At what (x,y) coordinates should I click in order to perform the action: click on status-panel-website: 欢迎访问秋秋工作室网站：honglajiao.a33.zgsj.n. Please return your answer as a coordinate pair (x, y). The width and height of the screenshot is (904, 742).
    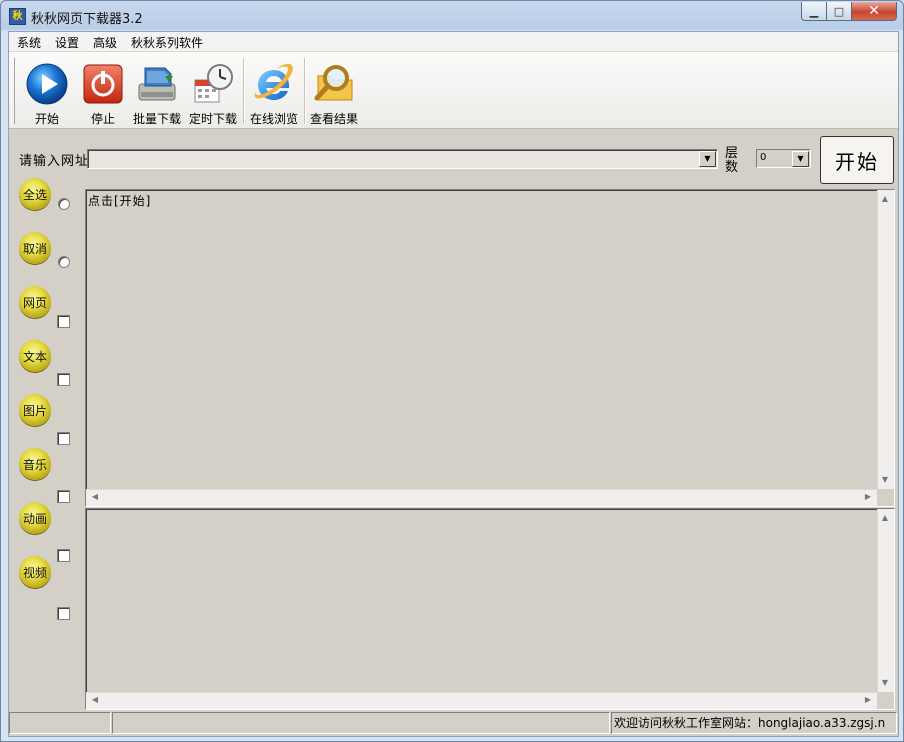
    Looking at the image, I should click on (754, 723).